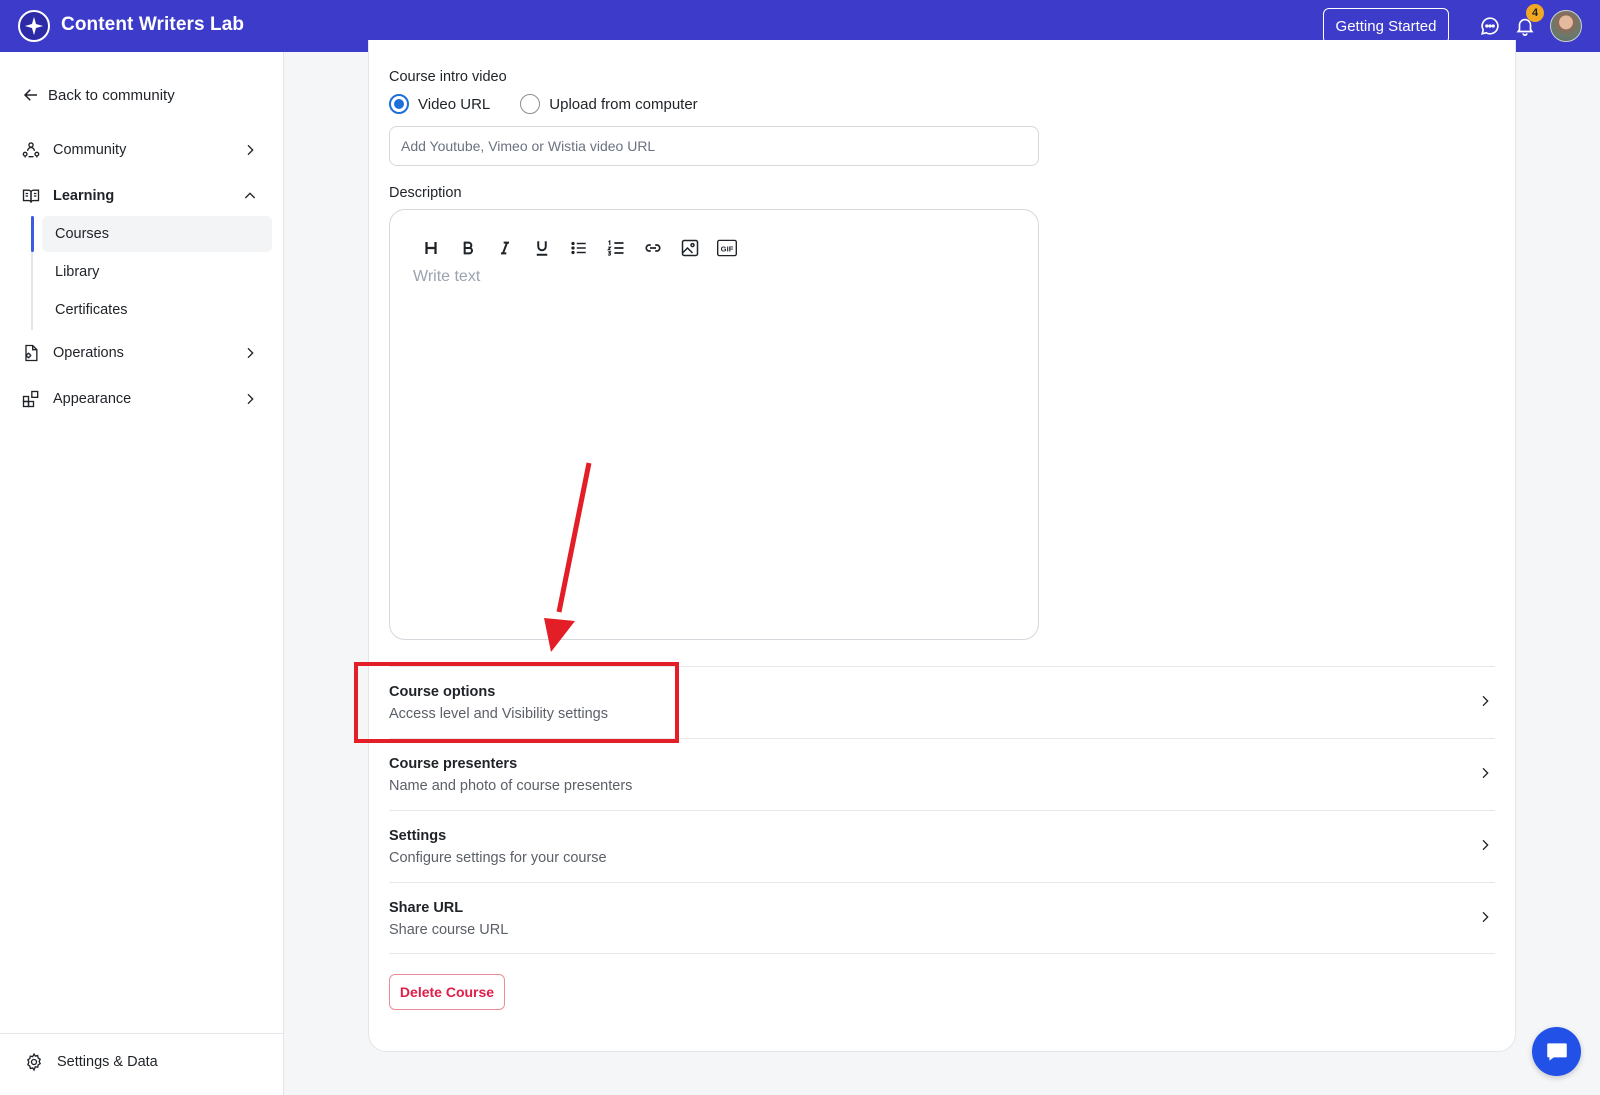 The image size is (1600, 1095). I want to click on sidebar-item-operations: Operations, so click(143, 353).